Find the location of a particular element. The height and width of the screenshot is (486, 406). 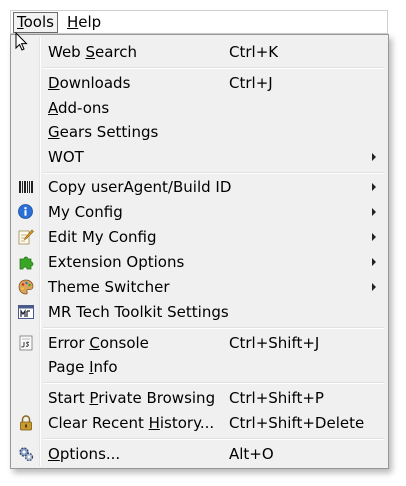

menu-item-copy-useragent: Copy userAgent/Build ID is located at coordinates (199, 187).